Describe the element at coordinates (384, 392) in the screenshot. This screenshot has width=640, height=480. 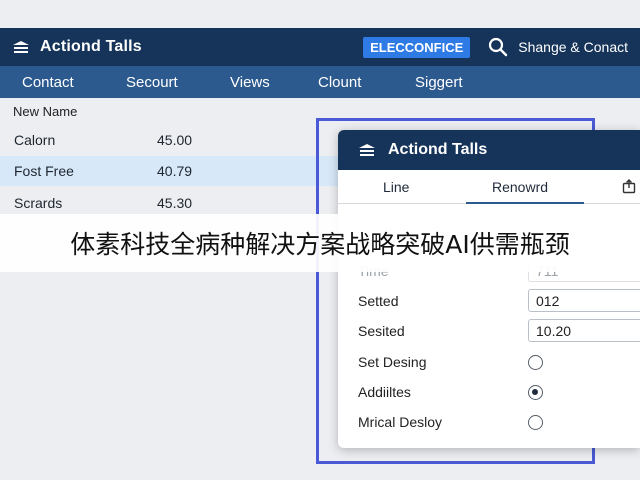
I see `option-label: Addiiltes` at that location.